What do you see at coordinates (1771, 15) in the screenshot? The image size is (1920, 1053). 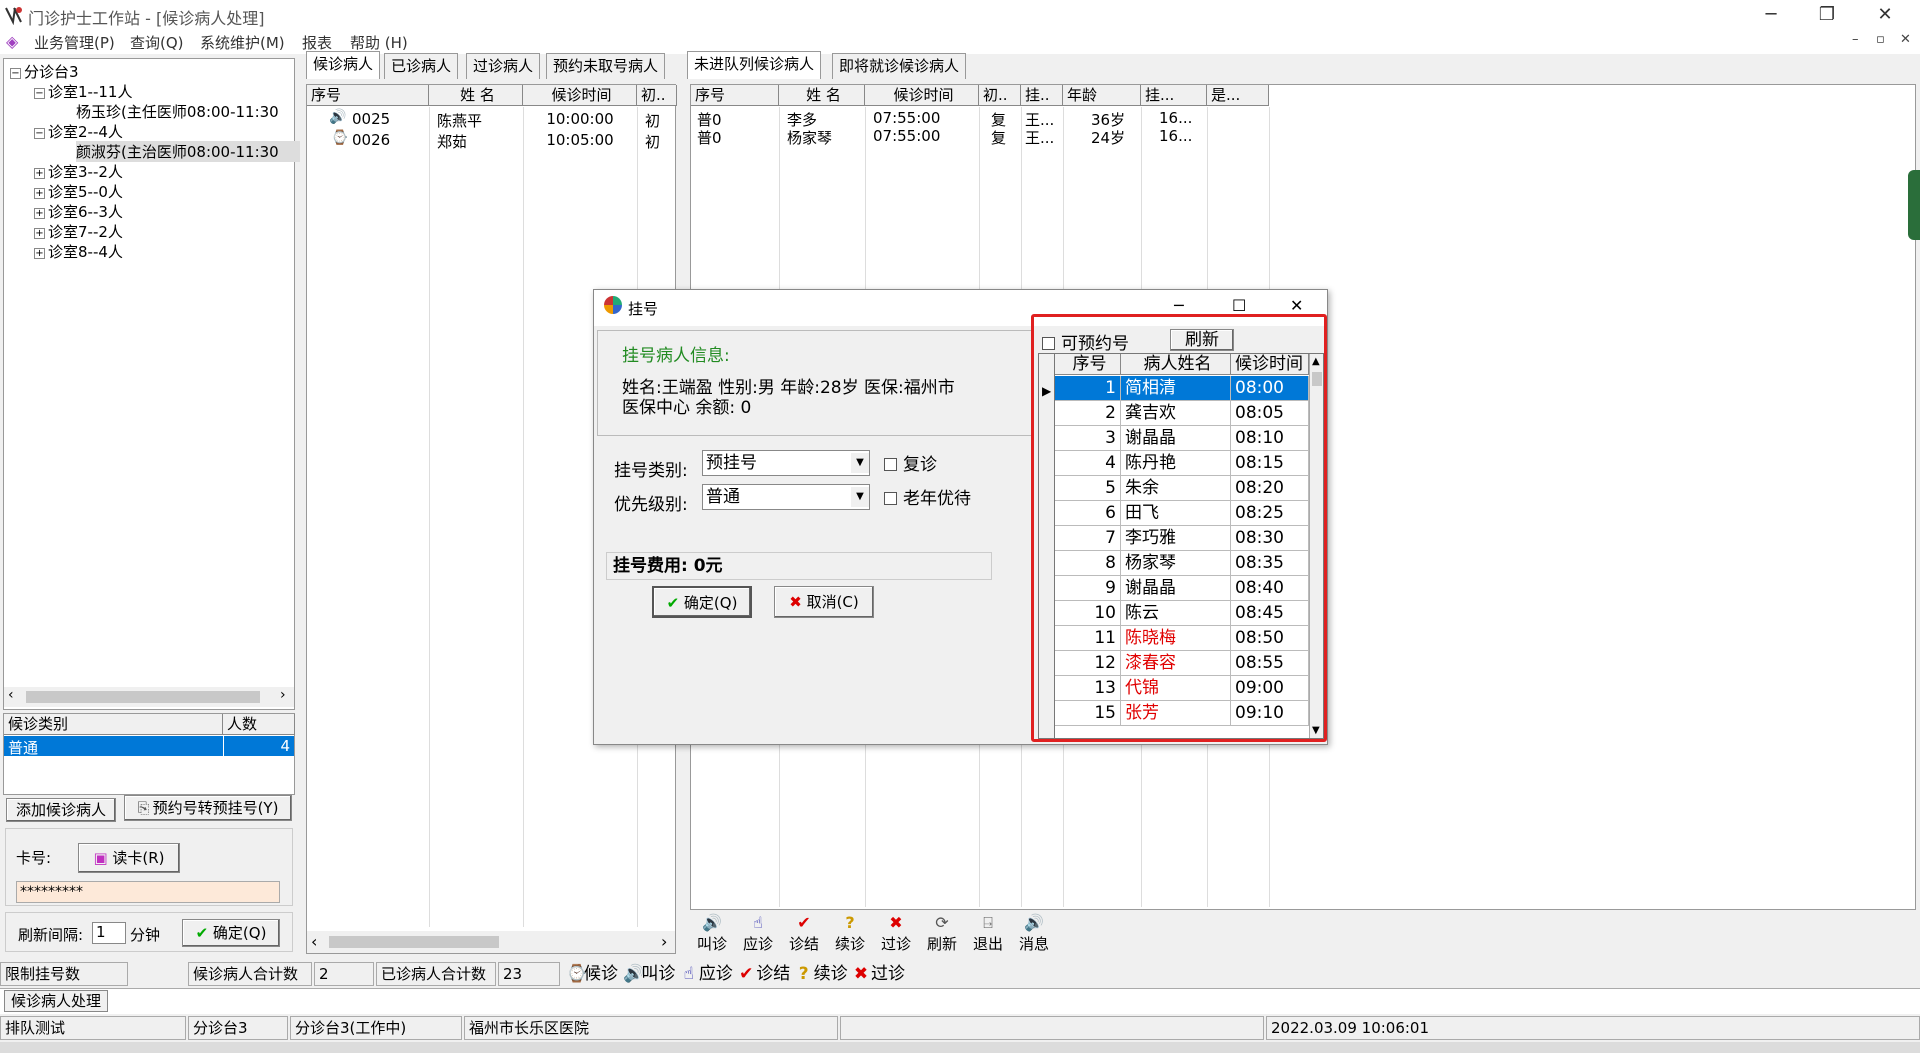 I see `minimize-button: ─` at bounding box center [1771, 15].